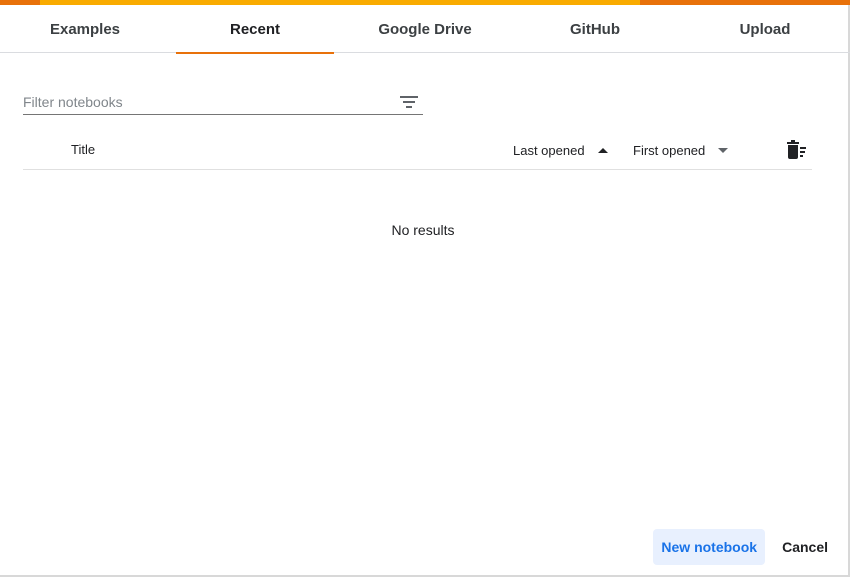 The width and height of the screenshot is (850, 577). Describe the element at coordinates (83, 149) in the screenshot. I see `column-title: Title` at that location.